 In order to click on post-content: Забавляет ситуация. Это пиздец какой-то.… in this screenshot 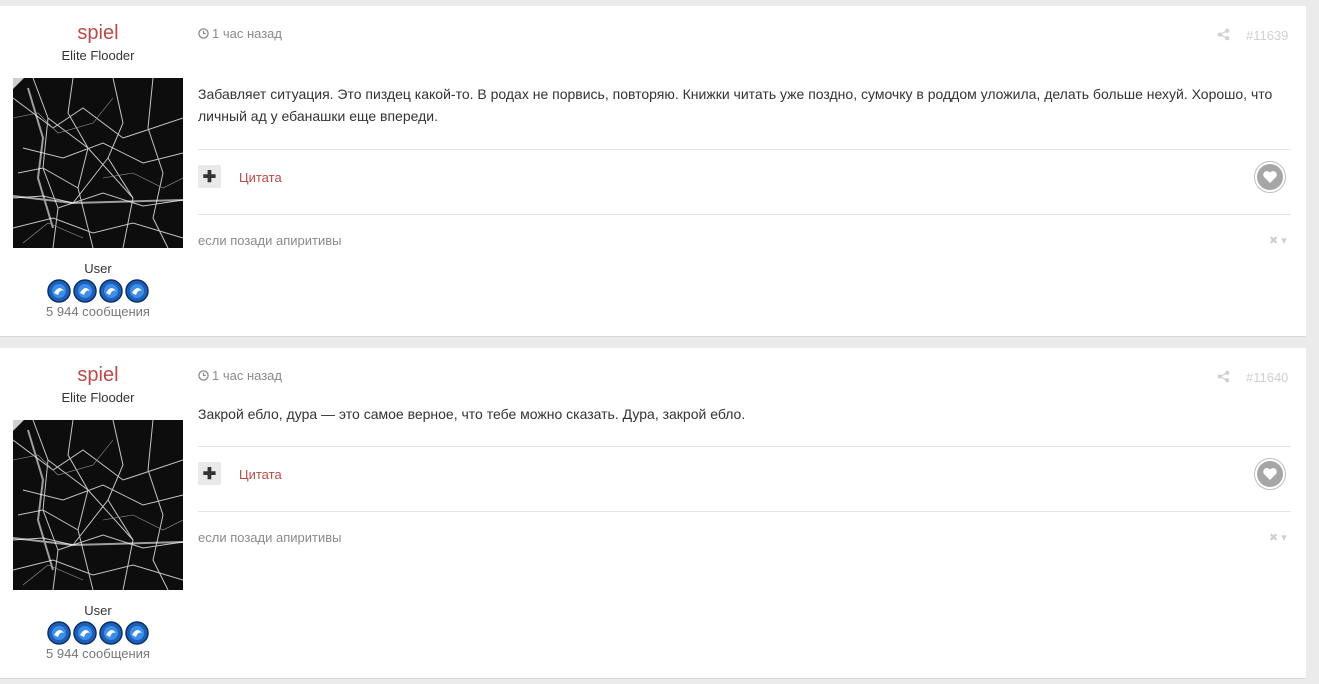, I will do `click(735, 105)`.